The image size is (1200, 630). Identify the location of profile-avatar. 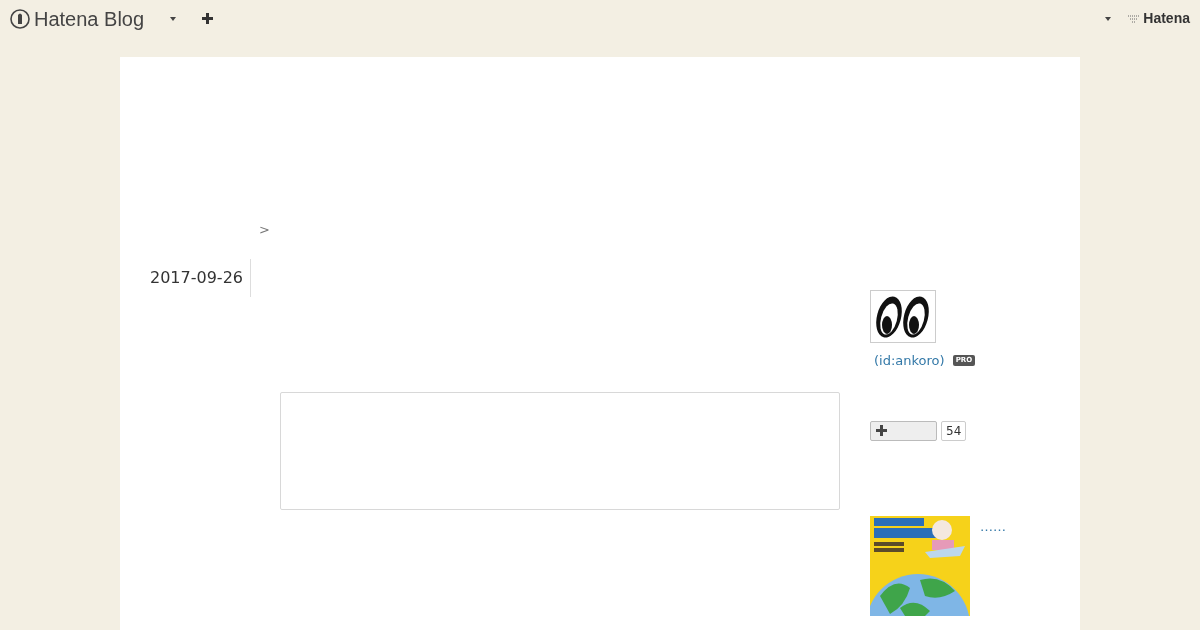
(903, 316).